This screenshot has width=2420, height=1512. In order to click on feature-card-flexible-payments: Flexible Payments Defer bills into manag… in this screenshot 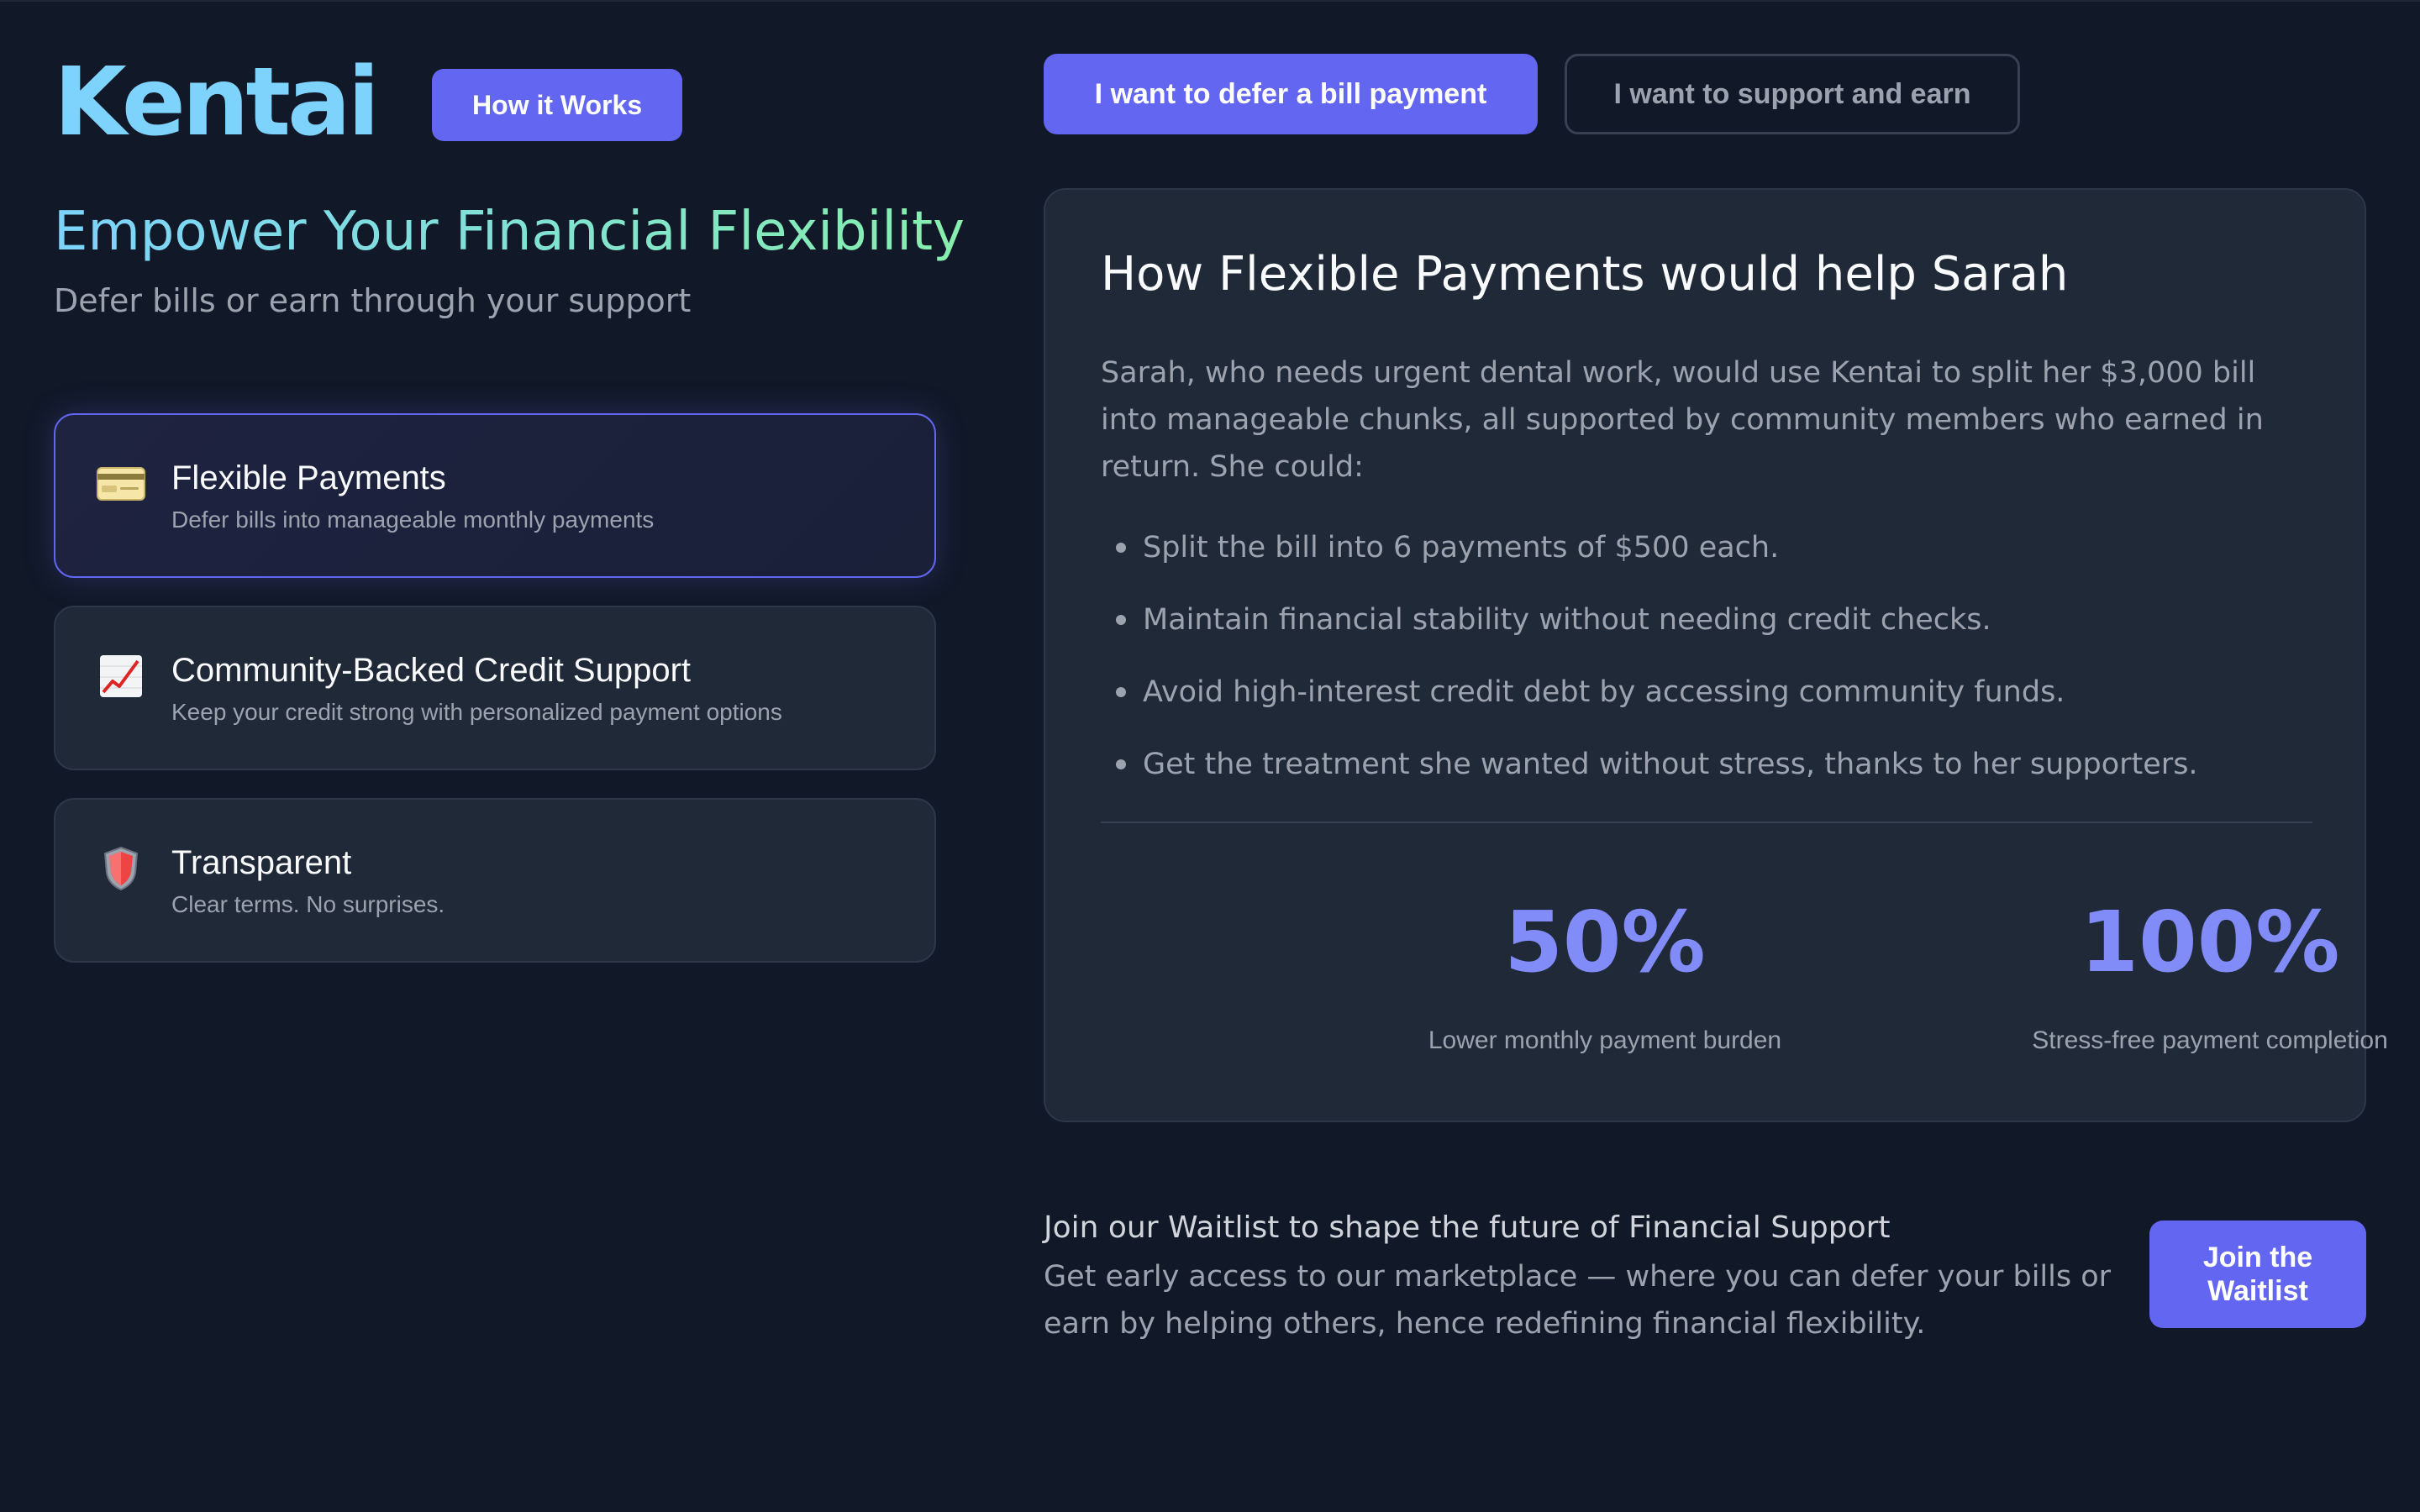, I will do `click(495, 495)`.